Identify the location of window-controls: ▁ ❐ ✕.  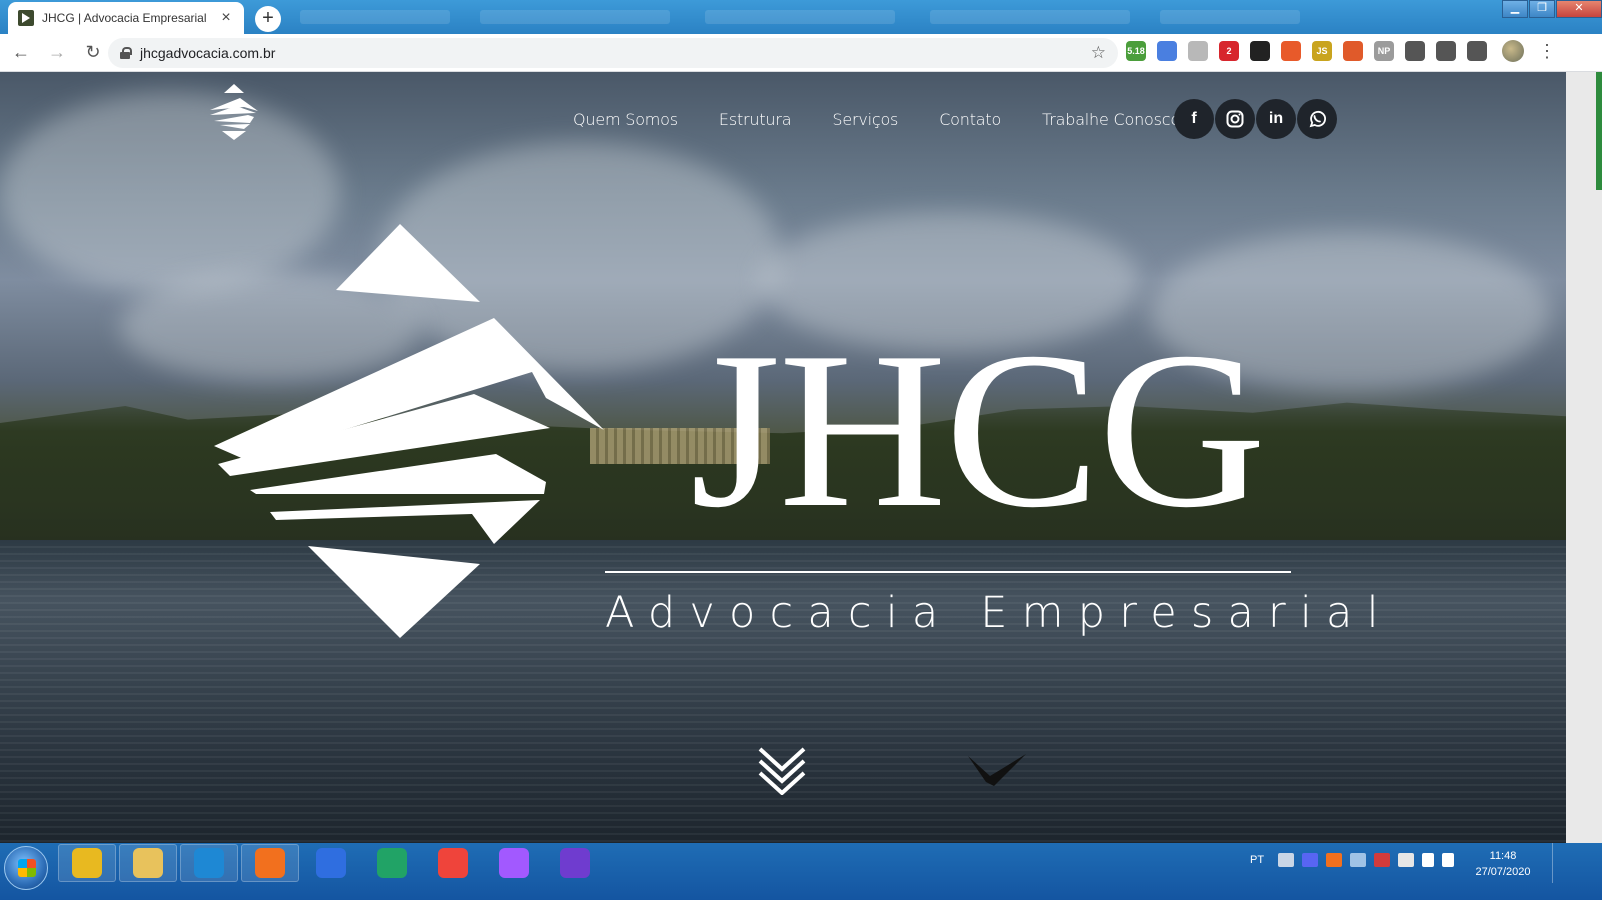
(1551, 9).